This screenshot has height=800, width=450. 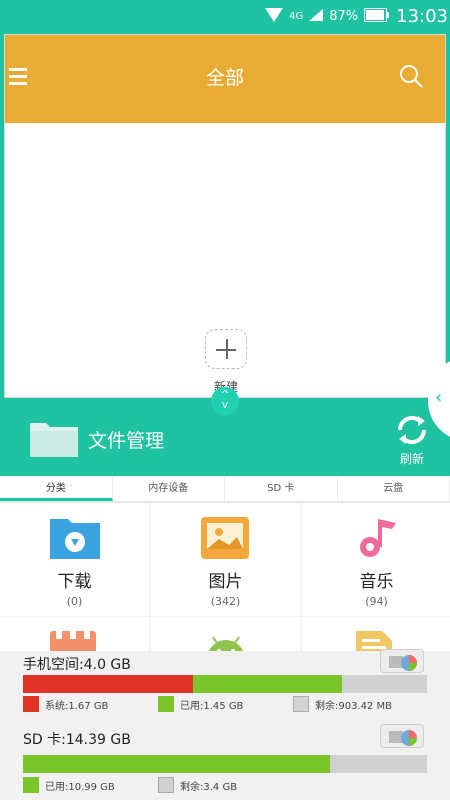 What do you see at coordinates (412, 458) in the screenshot?
I see `refresh-label: 刷新` at bounding box center [412, 458].